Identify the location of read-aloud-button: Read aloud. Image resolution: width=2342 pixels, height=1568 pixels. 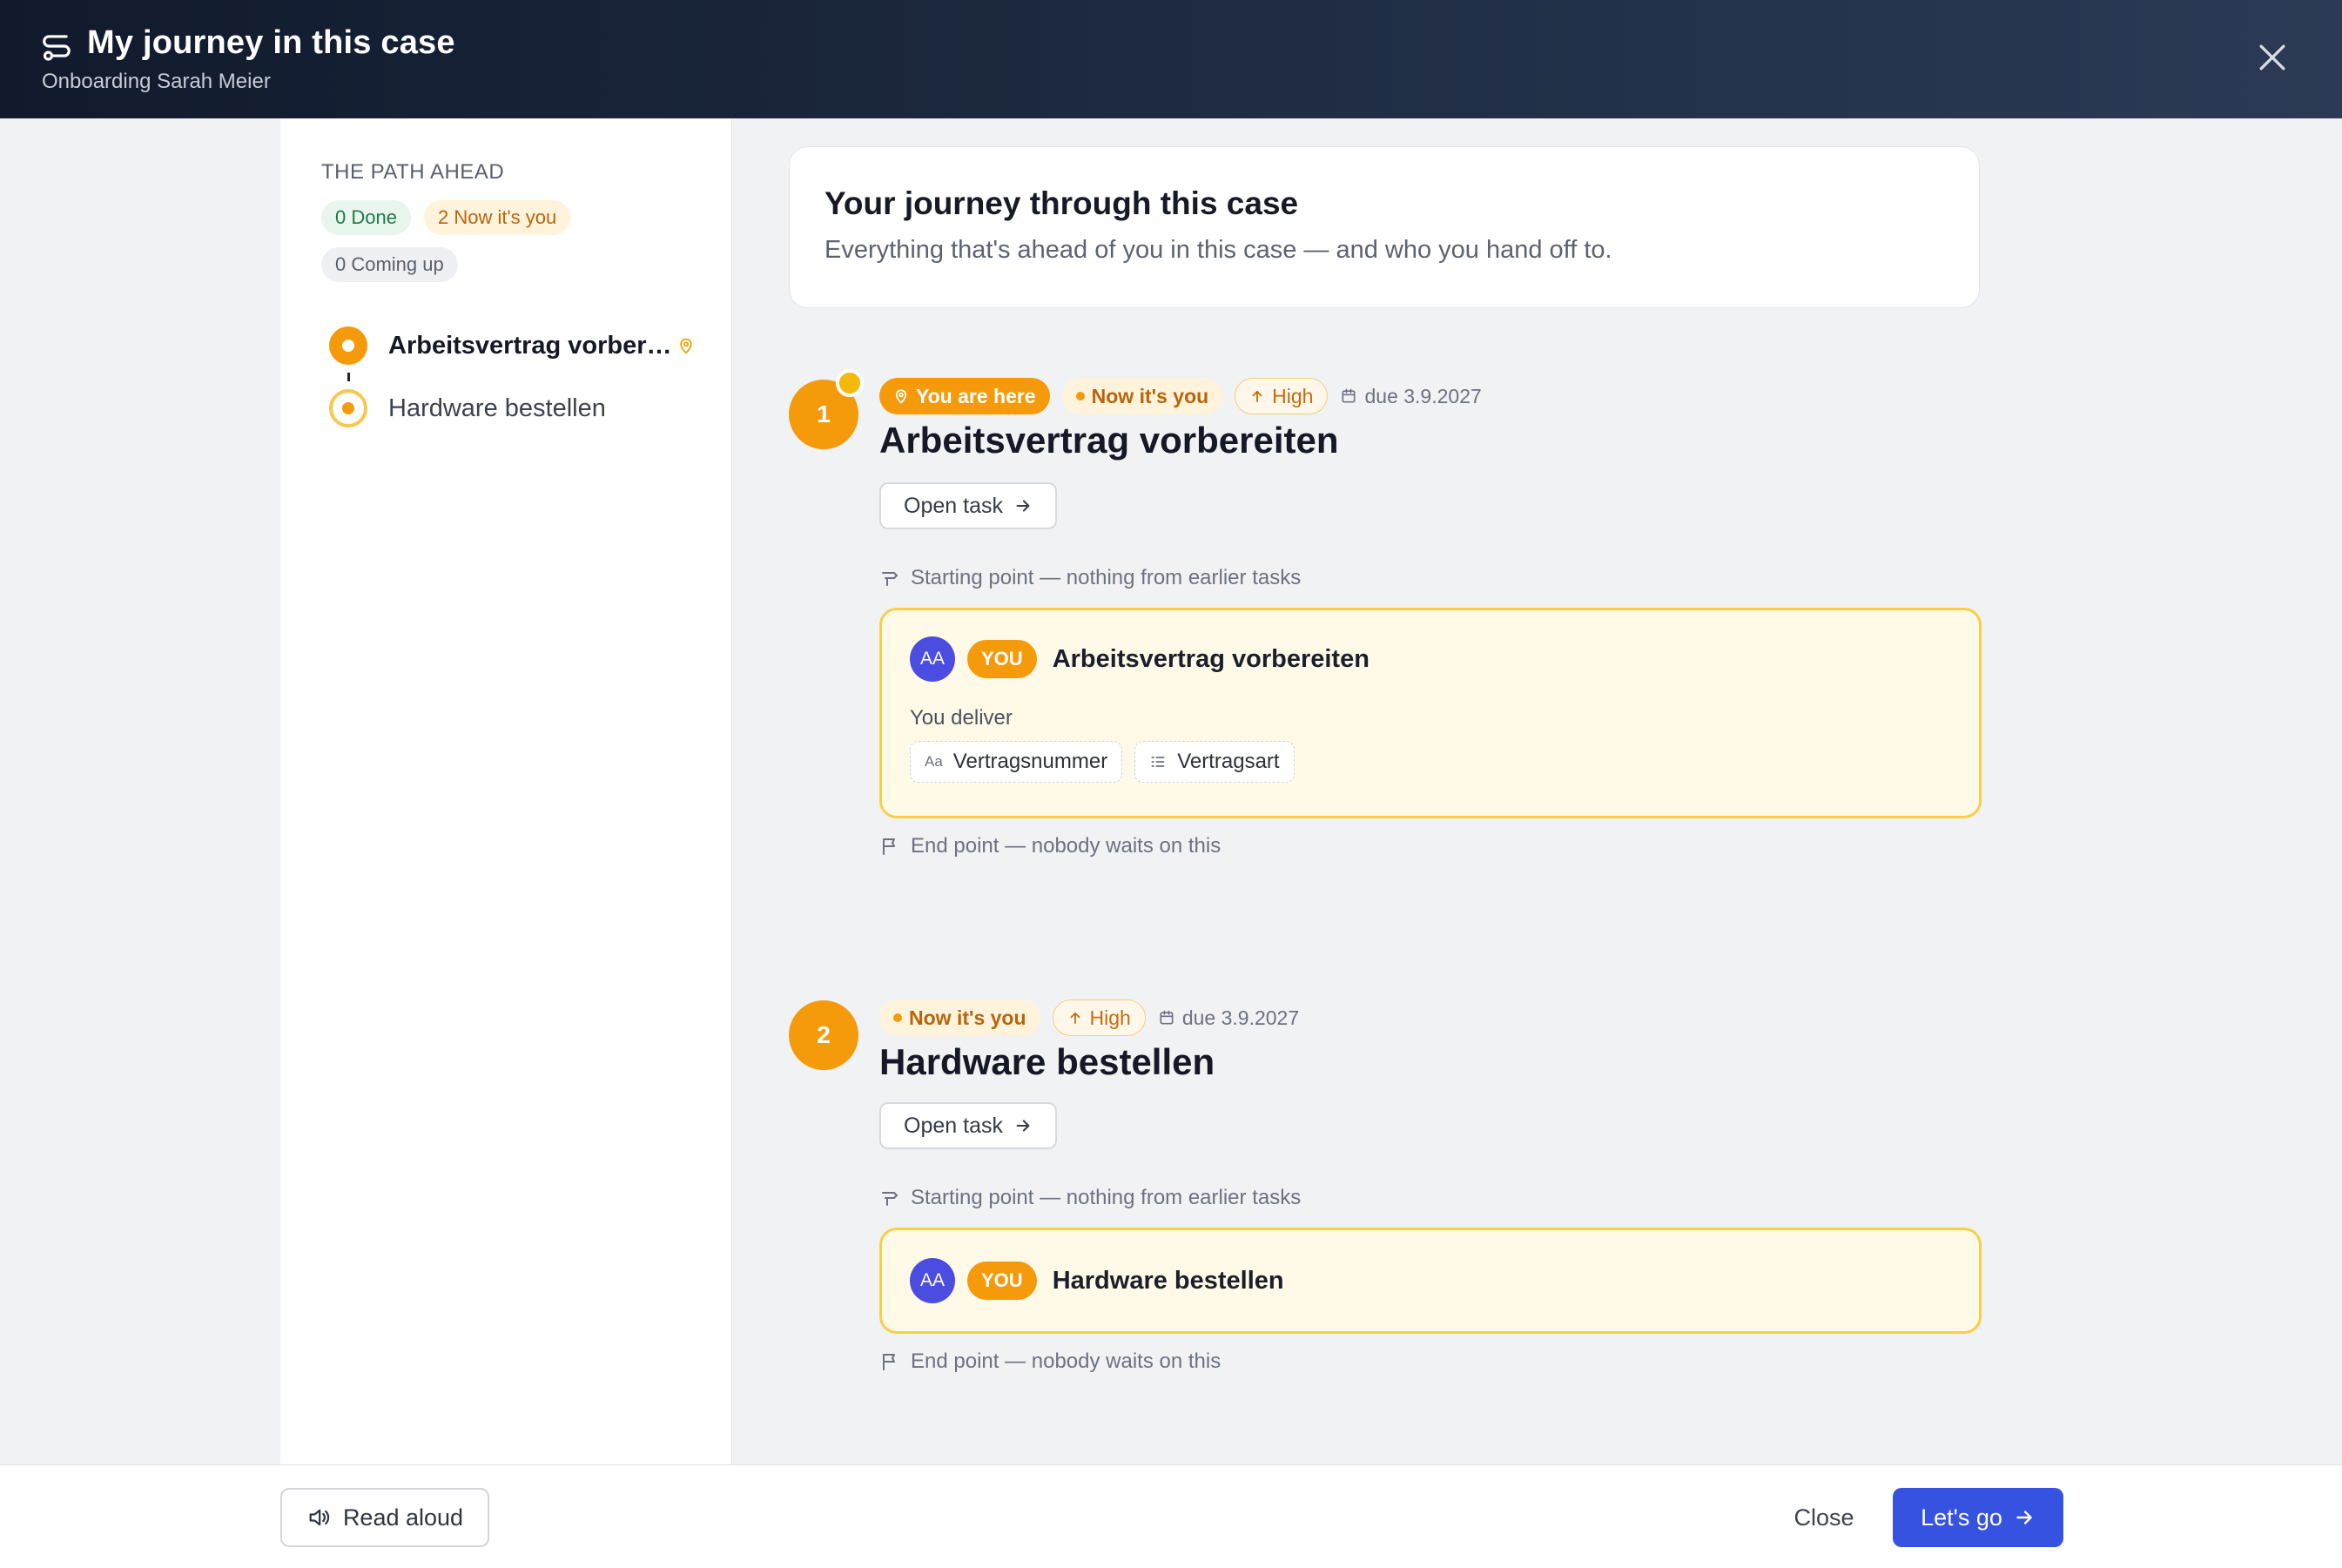
(384, 1517).